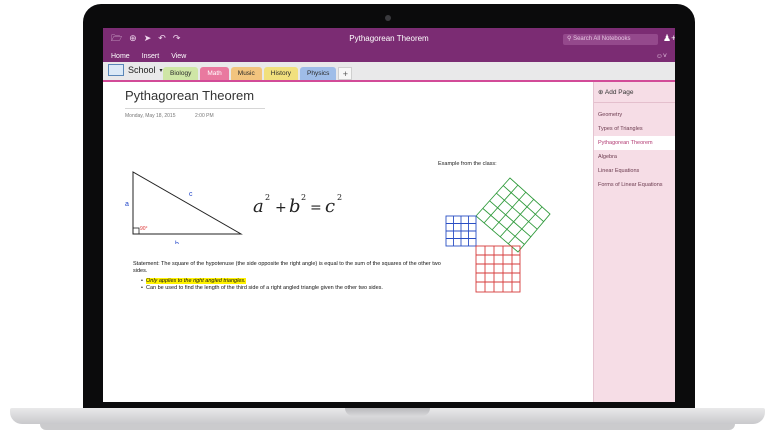 This screenshot has width=775, height=443. I want to click on formula-c: c, so click(330, 206).